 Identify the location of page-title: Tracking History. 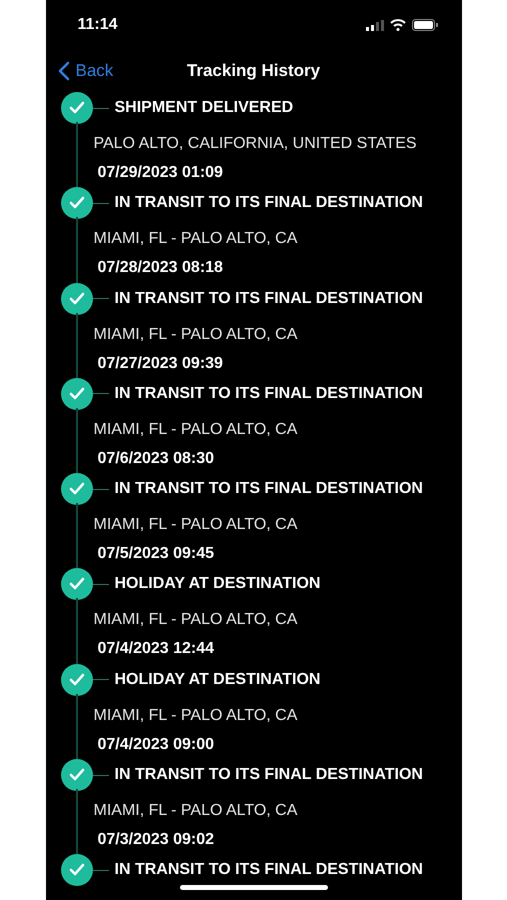
(253, 71).